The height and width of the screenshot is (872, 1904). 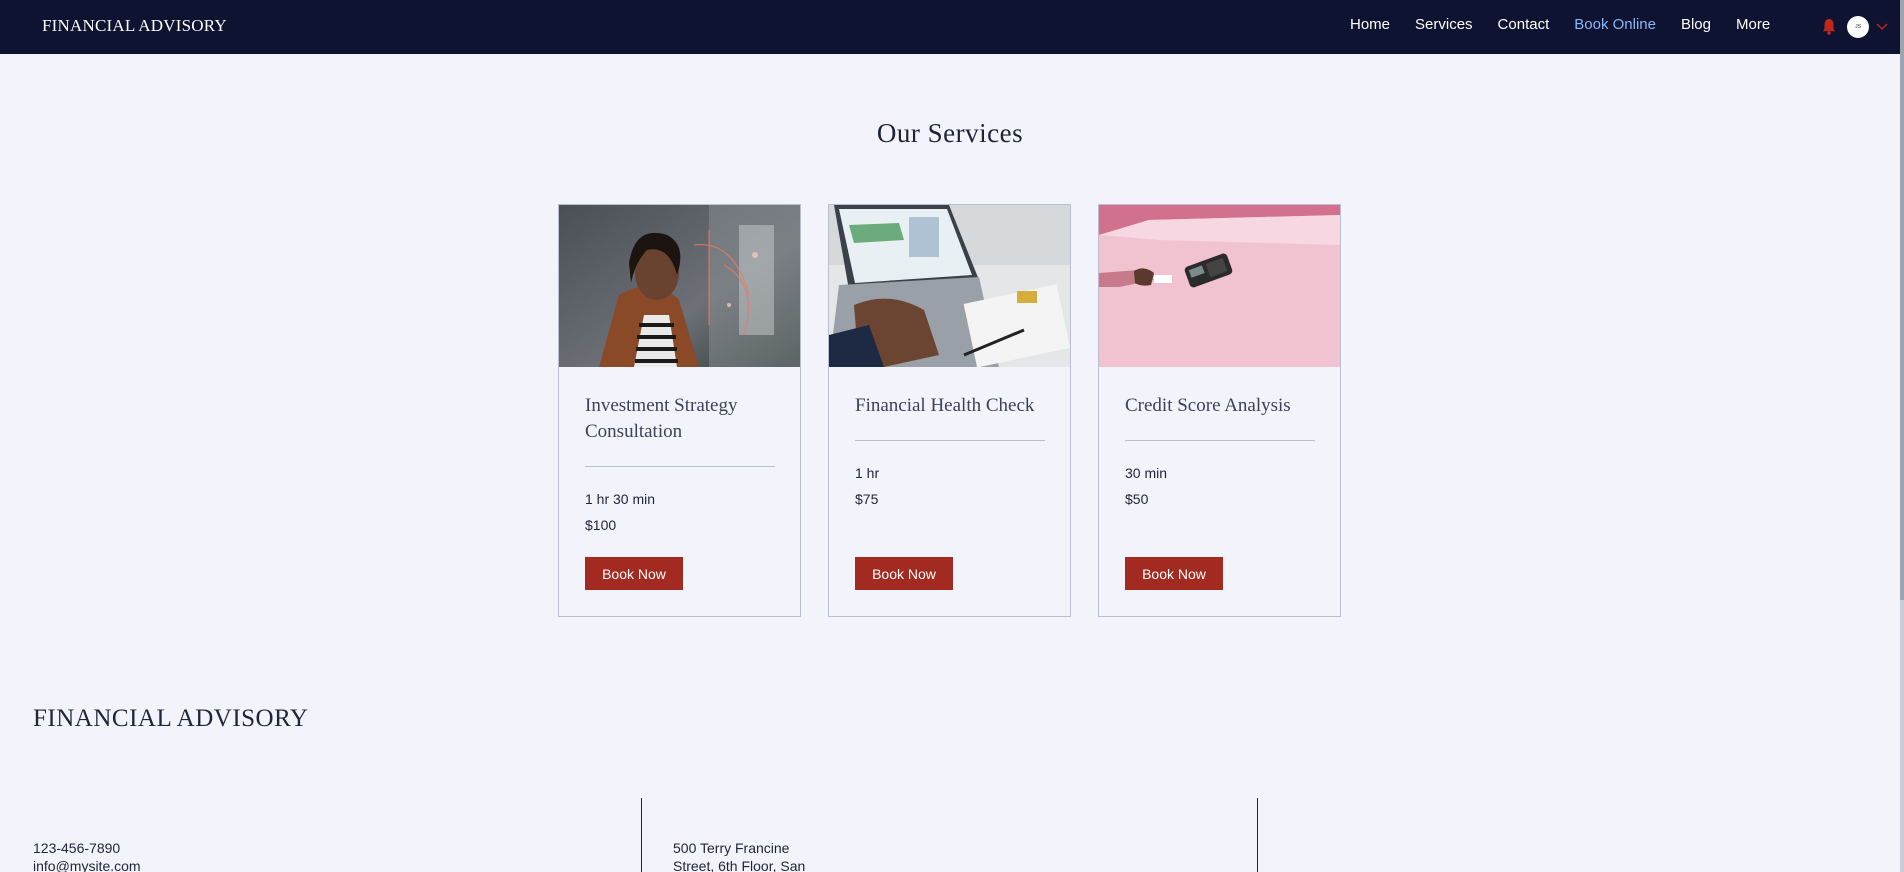 What do you see at coordinates (1370, 24) in the screenshot?
I see `nav-home: Home` at bounding box center [1370, 24].